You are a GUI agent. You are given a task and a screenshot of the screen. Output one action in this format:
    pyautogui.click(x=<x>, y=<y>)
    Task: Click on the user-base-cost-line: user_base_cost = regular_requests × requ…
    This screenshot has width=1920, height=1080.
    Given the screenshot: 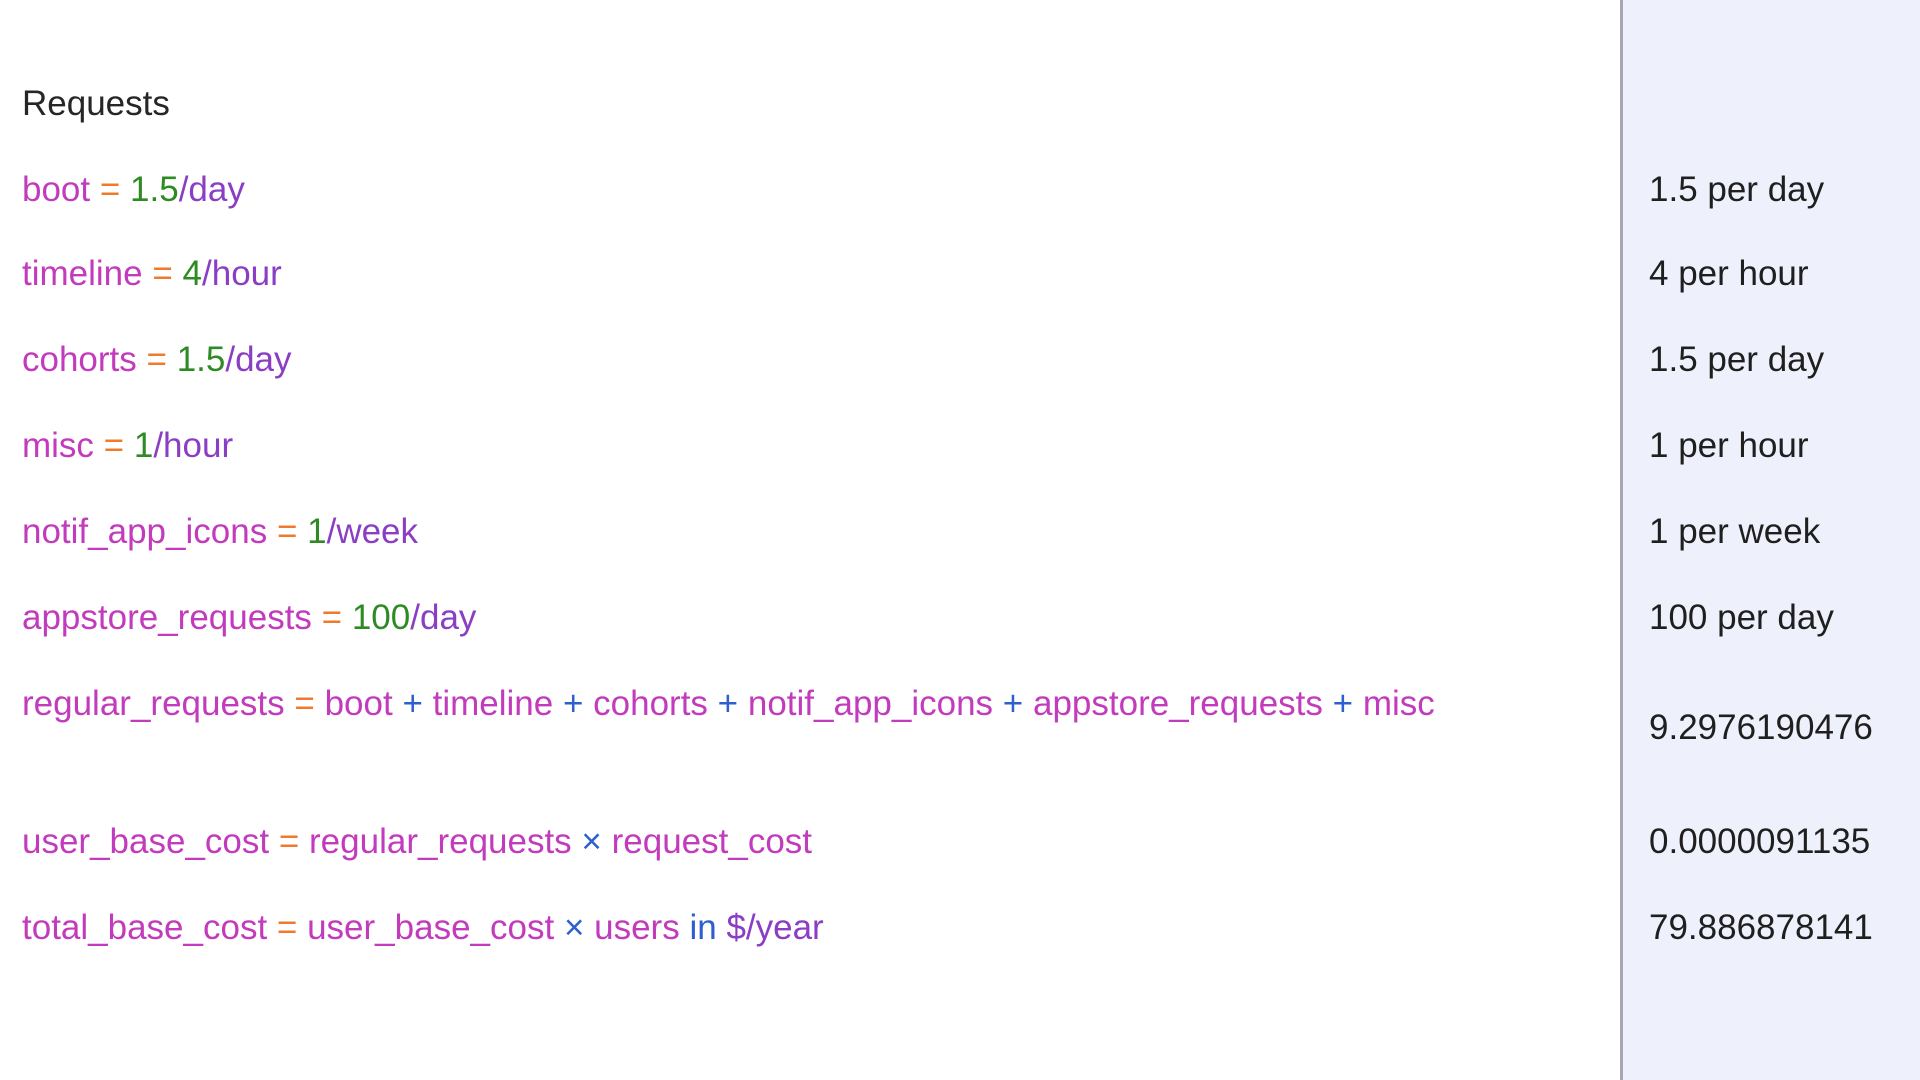 What is the action you would take?
    pyautogui.click(x=782, y=842)
    